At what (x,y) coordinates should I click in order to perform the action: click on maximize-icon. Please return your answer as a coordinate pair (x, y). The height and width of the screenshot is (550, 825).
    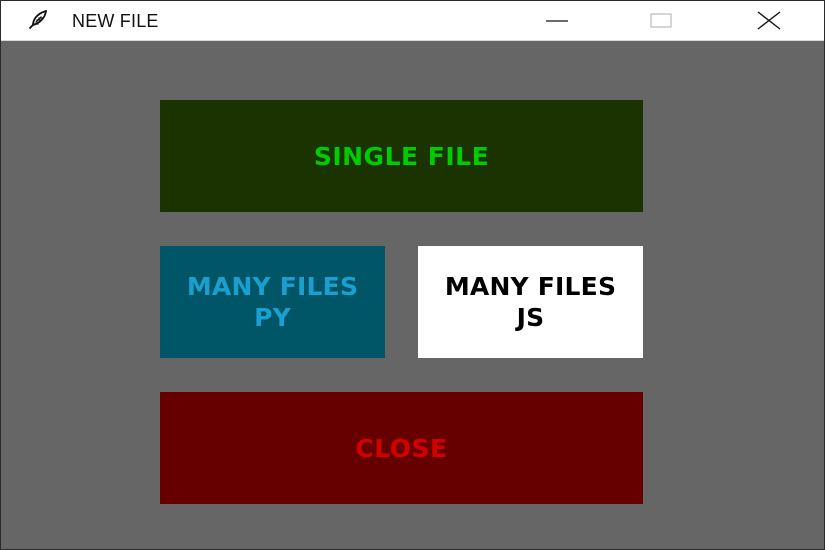
    Looking at the image, I should click on (661, 20).